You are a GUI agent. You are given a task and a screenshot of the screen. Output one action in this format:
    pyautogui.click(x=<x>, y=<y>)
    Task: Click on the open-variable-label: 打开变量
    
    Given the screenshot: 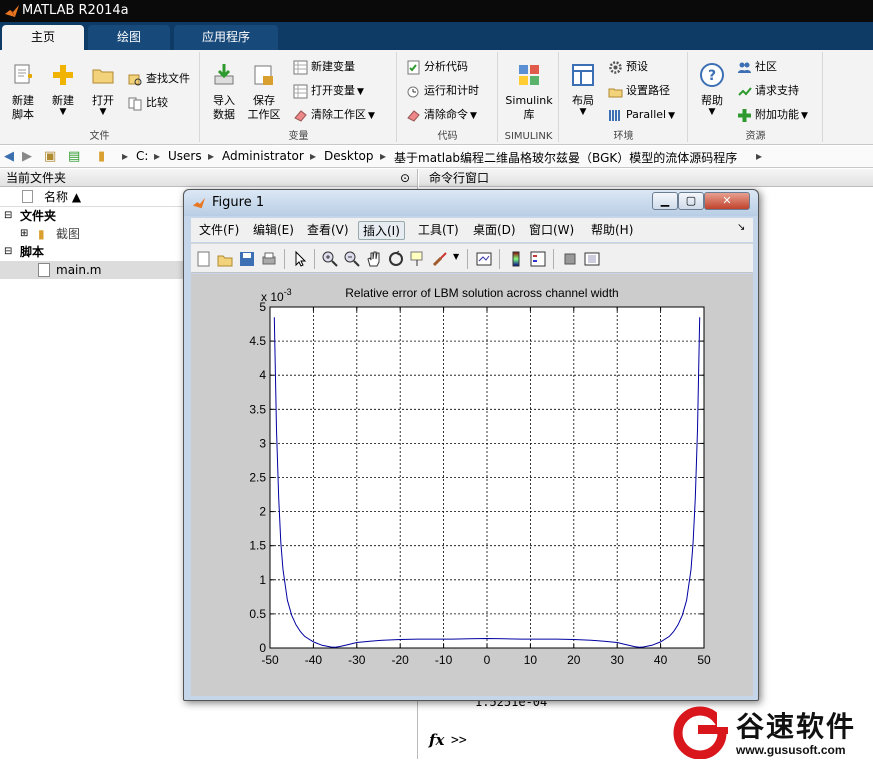 What is the action you would take?
    pyautogui.click(x=333, y=90)
    